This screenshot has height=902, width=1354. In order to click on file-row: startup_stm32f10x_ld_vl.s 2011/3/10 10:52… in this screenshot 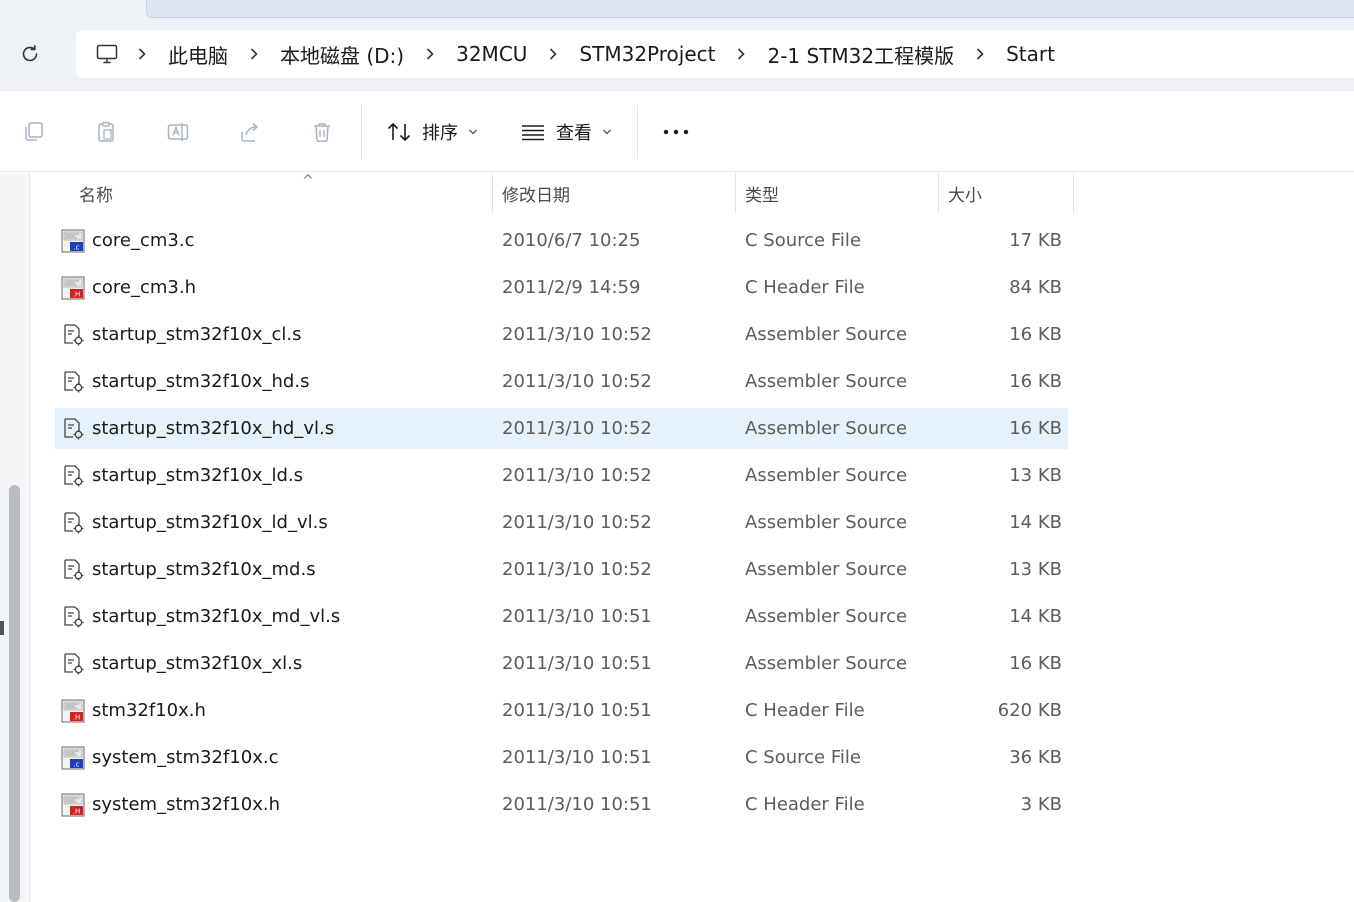, I will do `click(561, 522)`.